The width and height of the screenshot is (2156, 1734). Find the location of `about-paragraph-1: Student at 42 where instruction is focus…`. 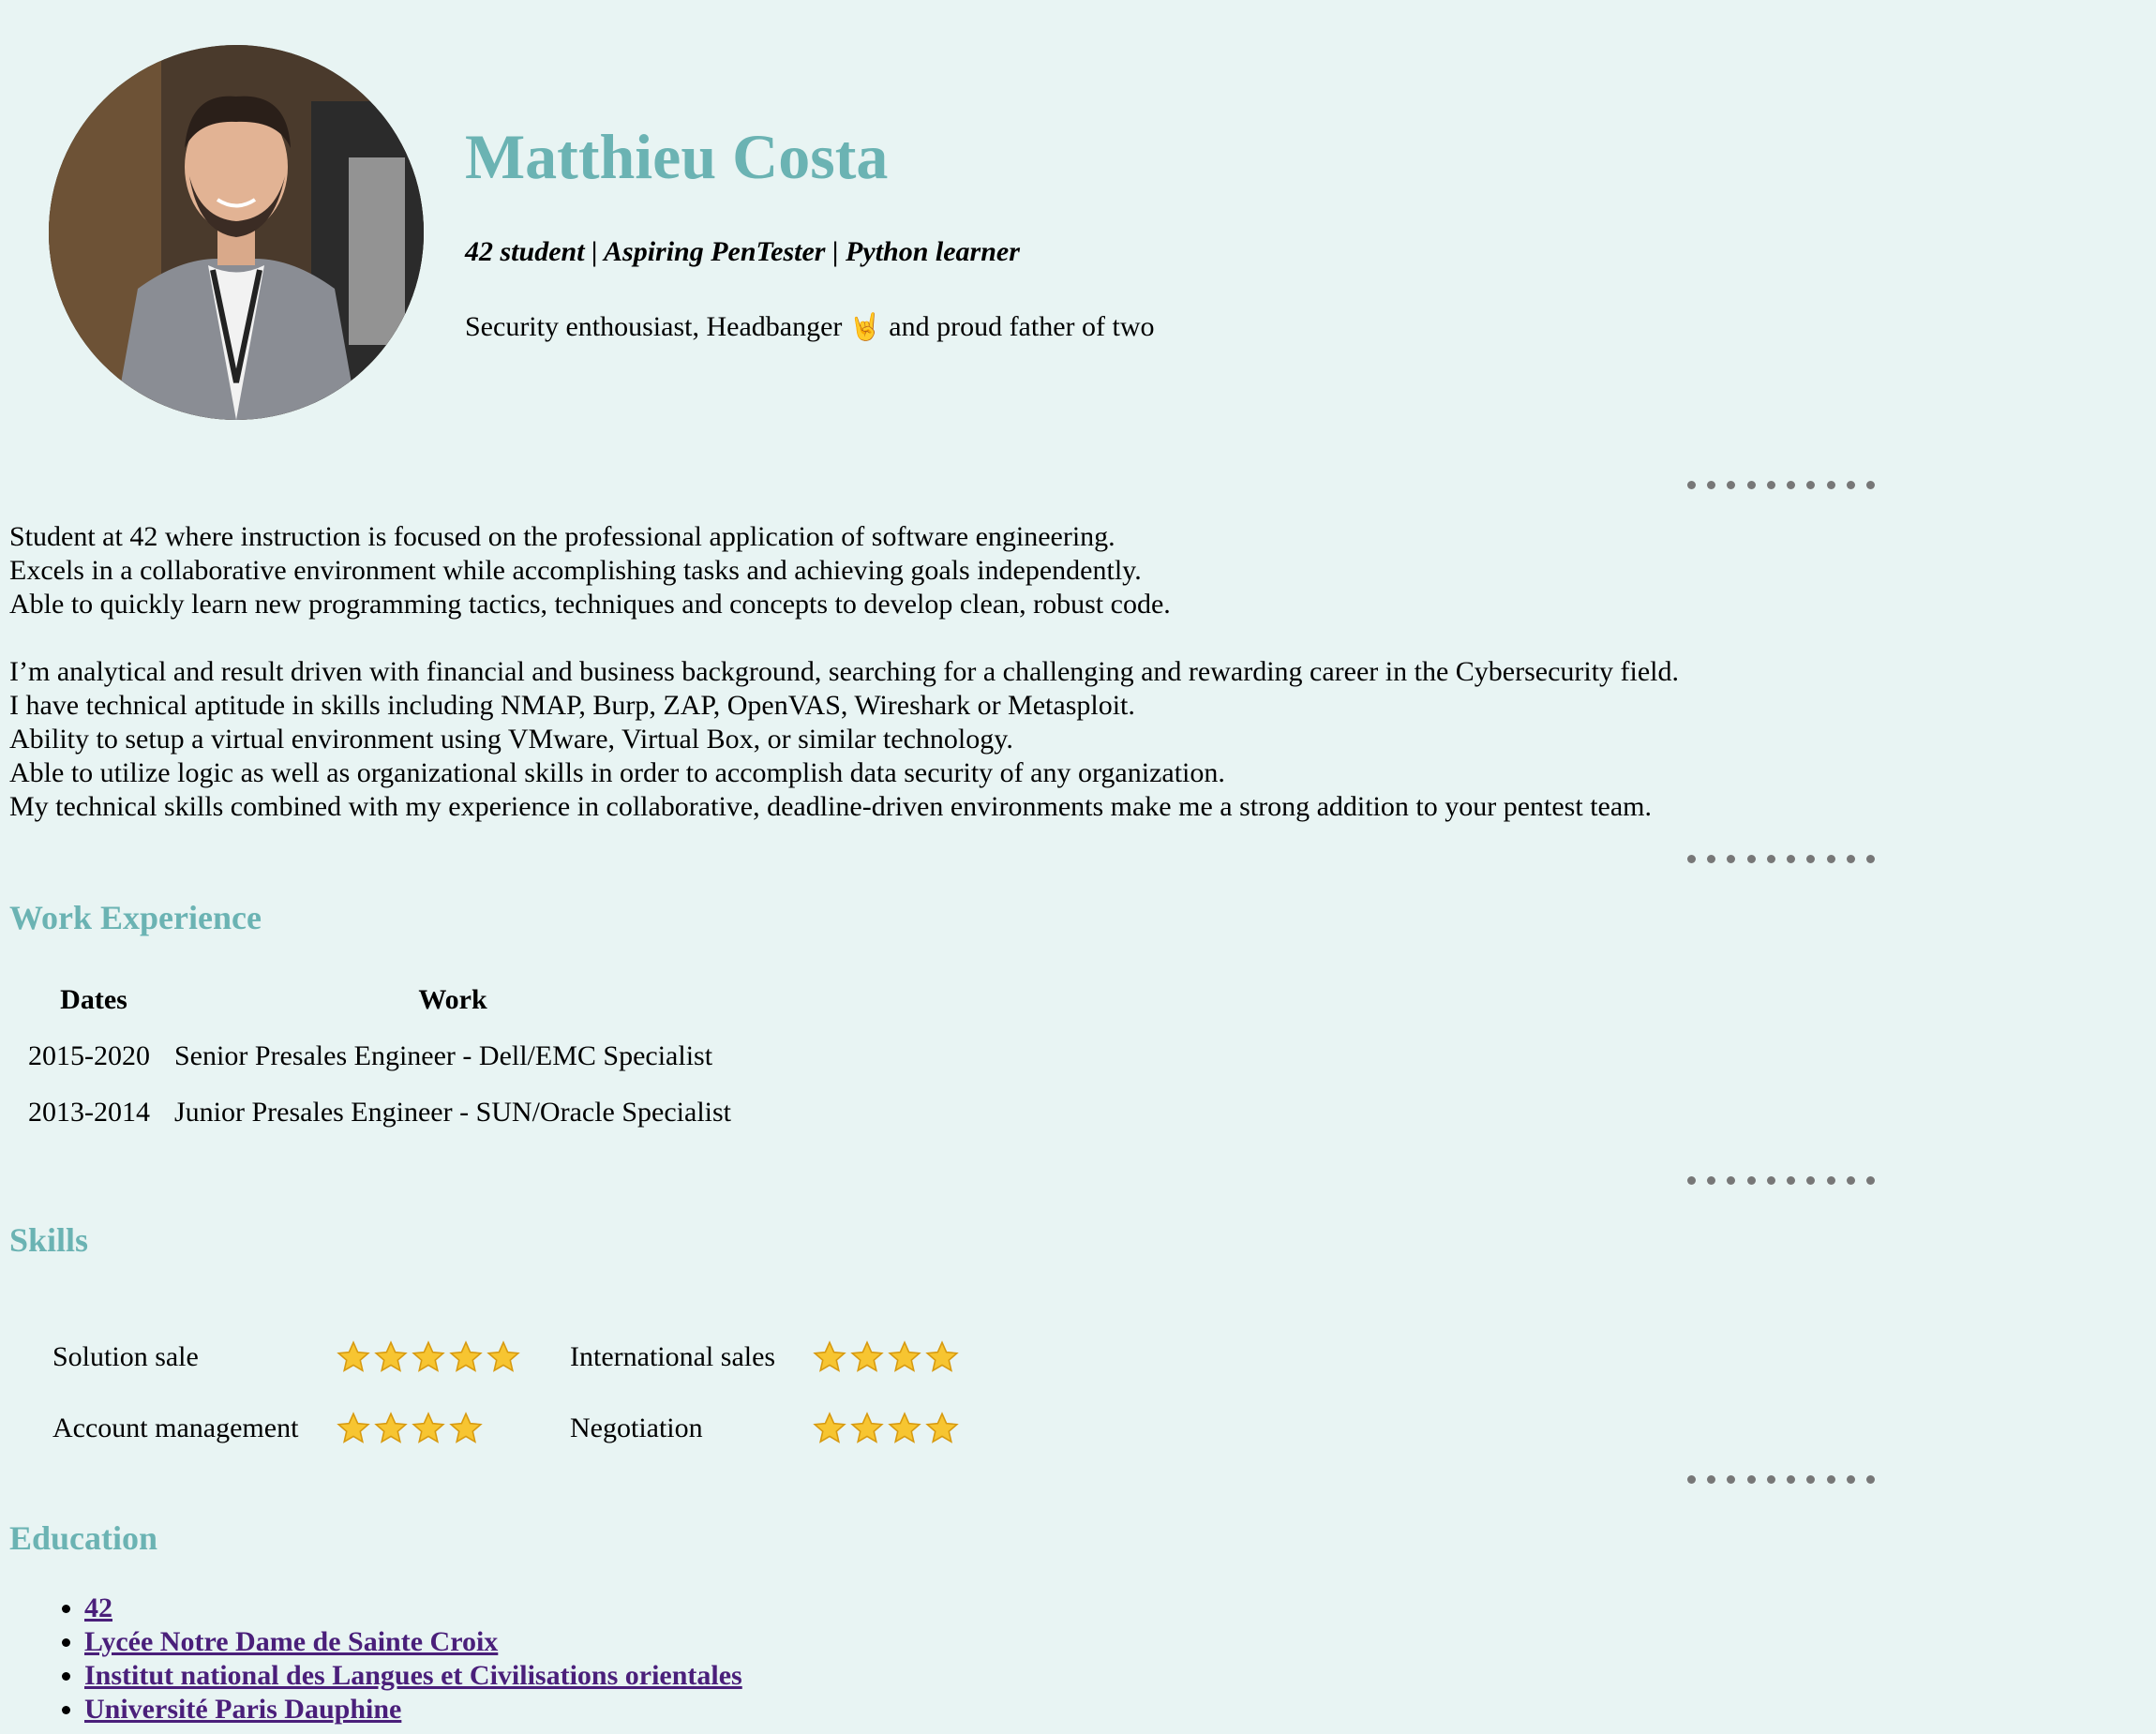

about-paragraph-1: Student at 42 where instruction is focus… is located at coordinates (590, 570).